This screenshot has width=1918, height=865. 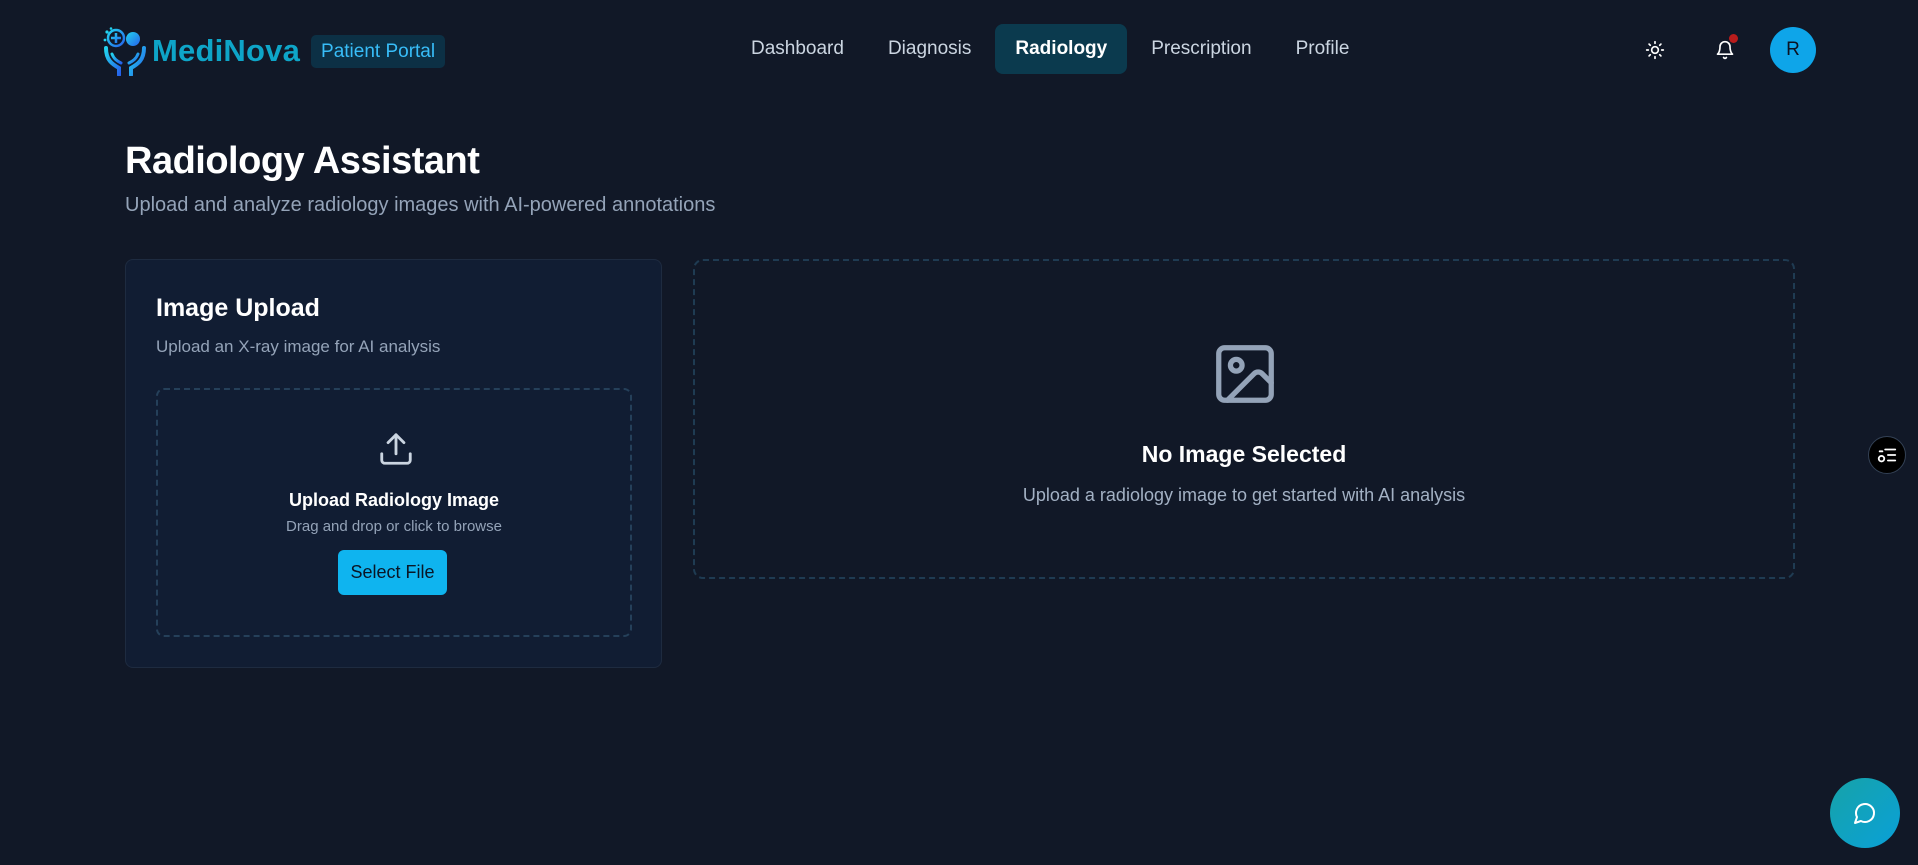 I want to click on settings-list-icon, so click(x=1887, y=455).